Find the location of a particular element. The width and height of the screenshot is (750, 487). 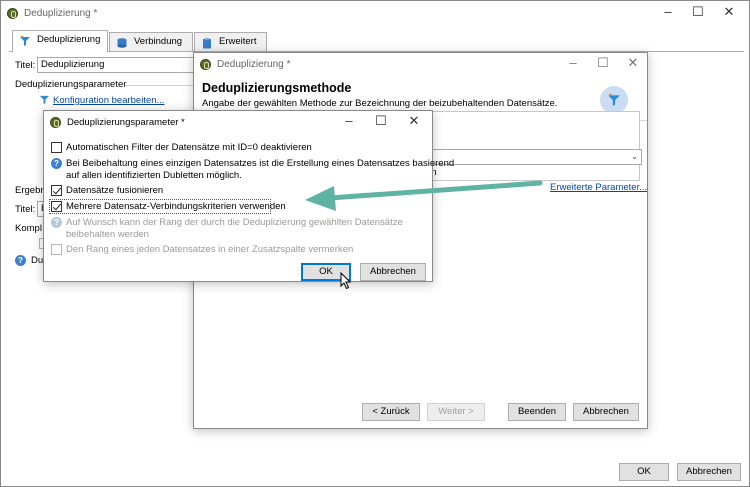

mouse-cursor-icon is located at coordinates (346, 281).